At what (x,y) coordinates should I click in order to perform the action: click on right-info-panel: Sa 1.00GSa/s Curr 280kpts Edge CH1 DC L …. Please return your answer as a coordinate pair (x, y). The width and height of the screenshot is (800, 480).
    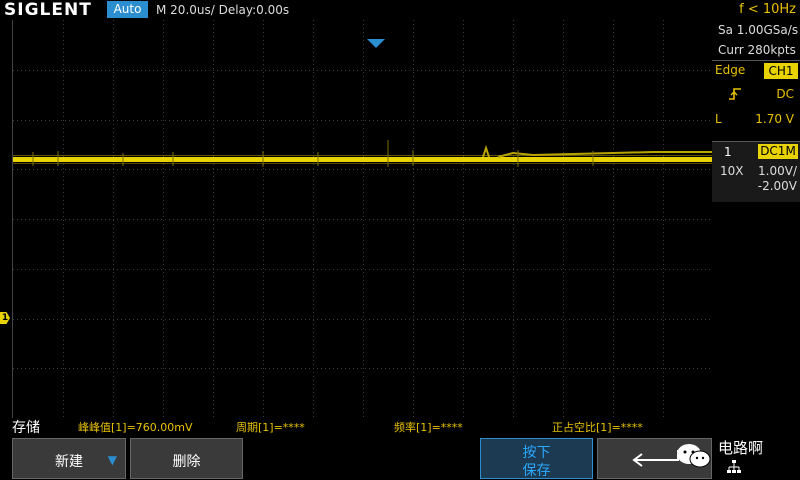
    Looking at the image, I should click on (756, 219).